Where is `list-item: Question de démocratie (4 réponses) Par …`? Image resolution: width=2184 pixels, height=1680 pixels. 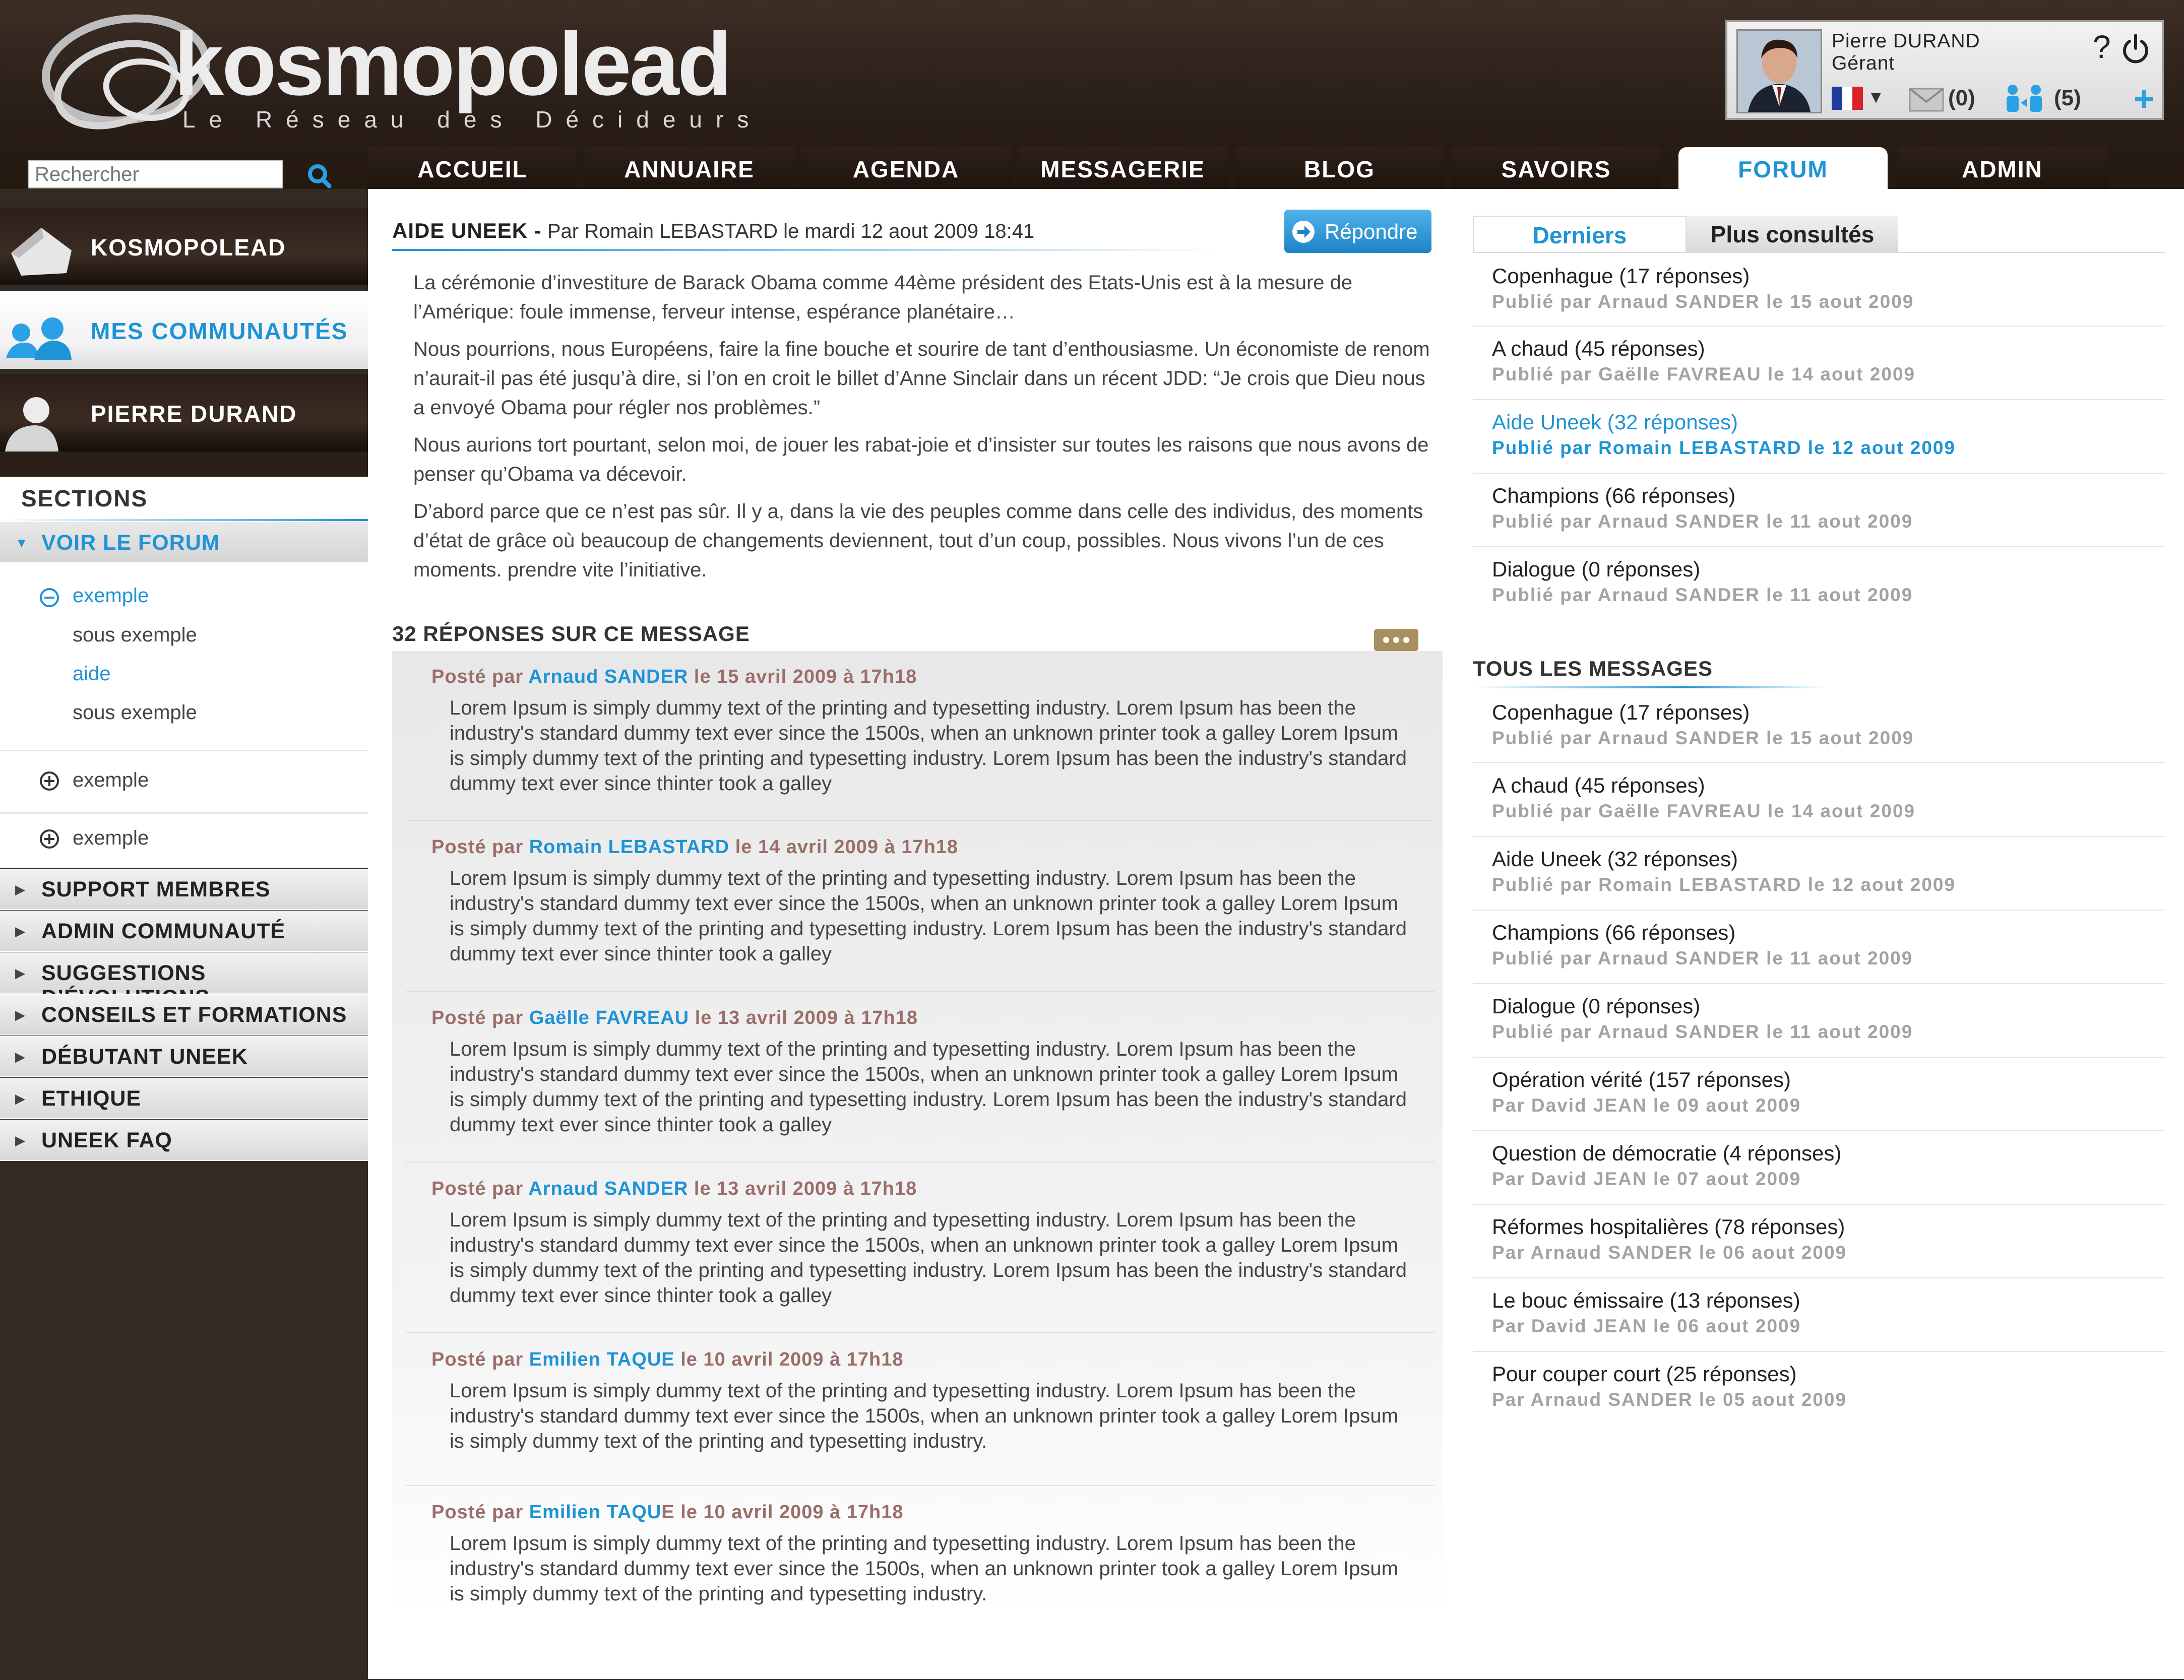
list-item: Question de démocratie (4 réponses) Par … is located at coordinates (1819, 1168).